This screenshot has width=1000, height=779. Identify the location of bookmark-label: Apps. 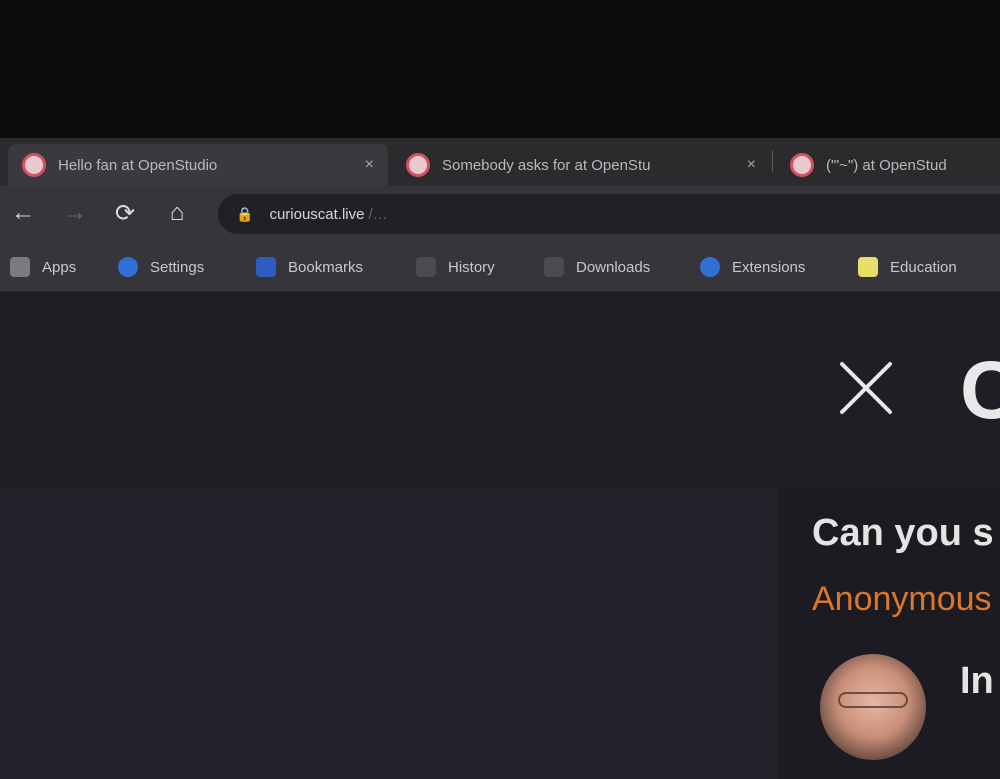
(59, 267).